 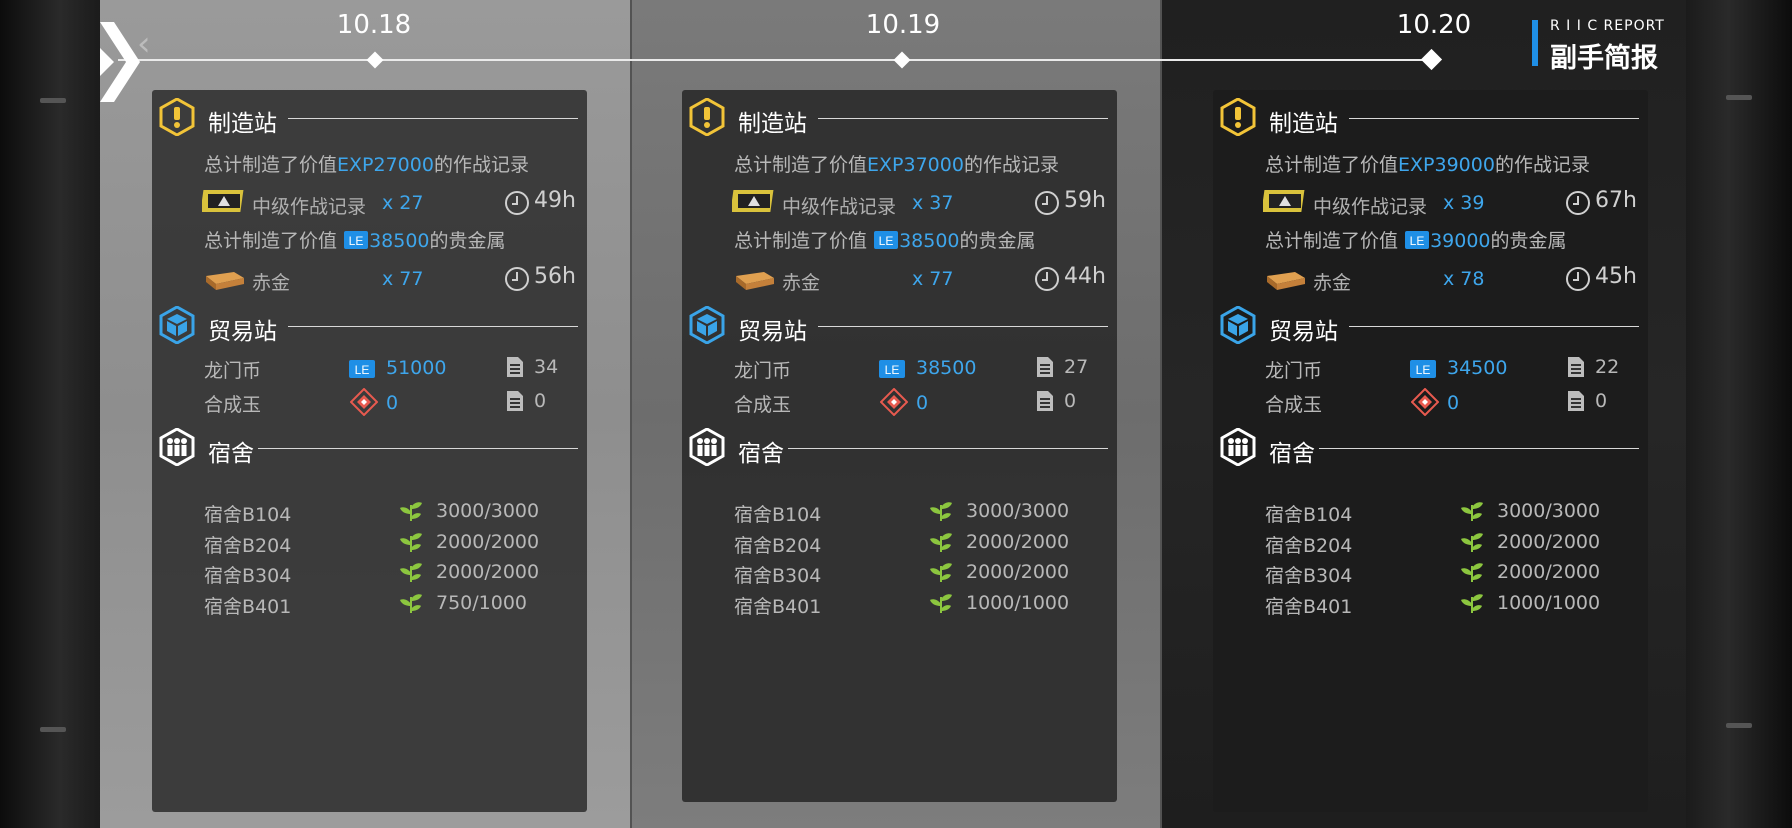 What do you see at coordinates (929, 241) in the screenshot?
I see `metal-value: 38500` at bounding box center [929, 241].